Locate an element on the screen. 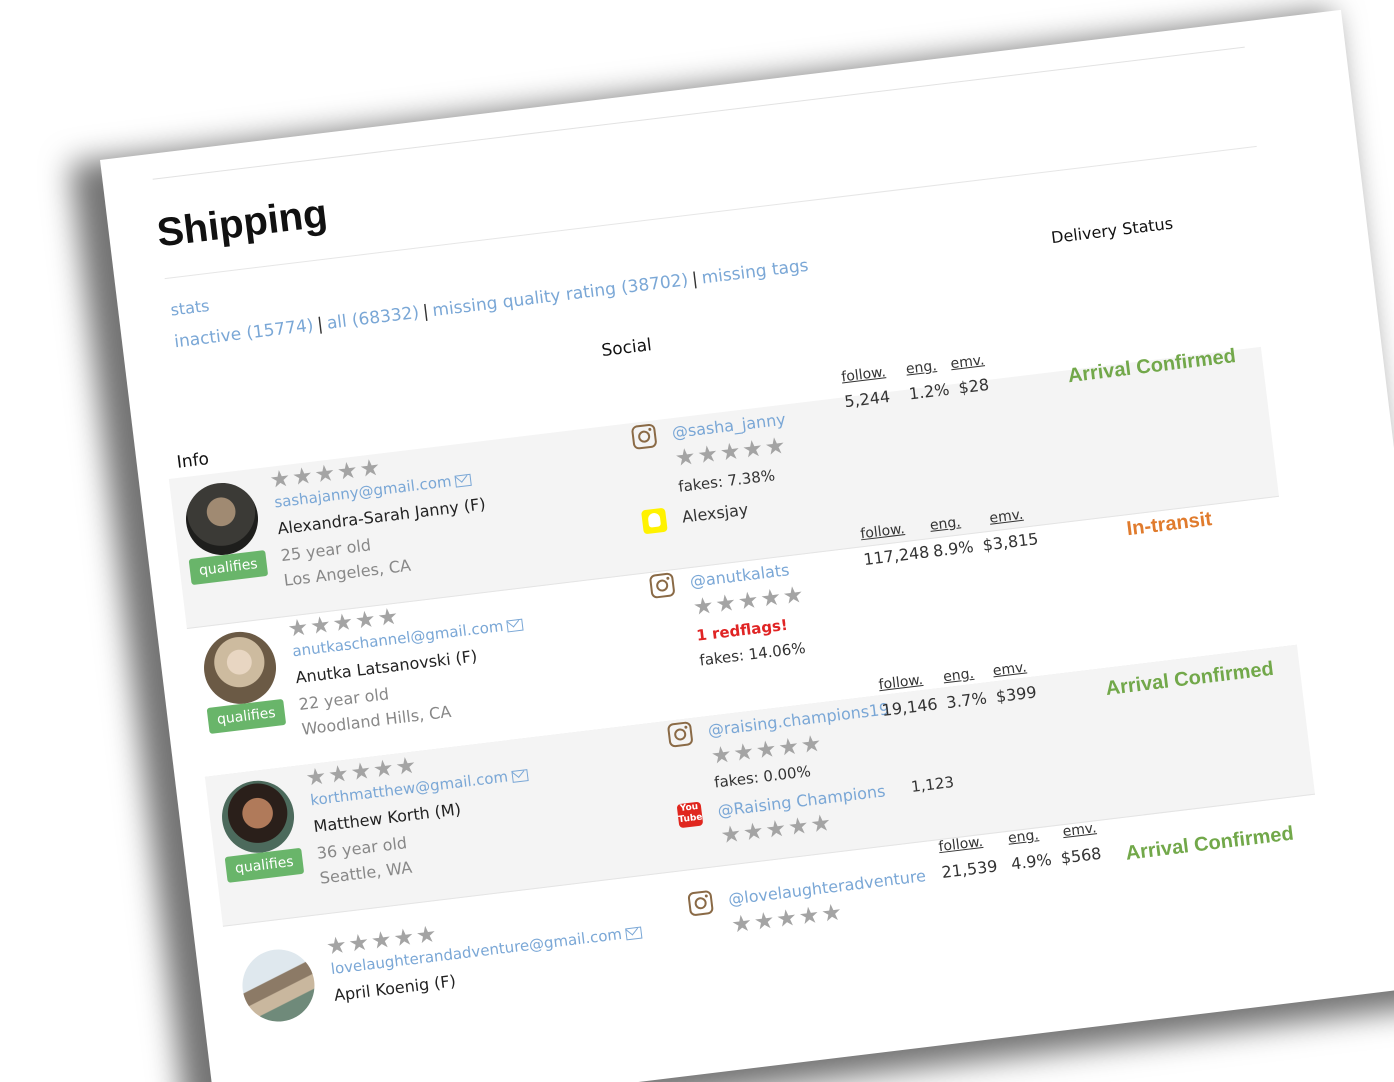 The image size is (1394, 1082). emv-value: $568 is located at coordinates (1081, 855).